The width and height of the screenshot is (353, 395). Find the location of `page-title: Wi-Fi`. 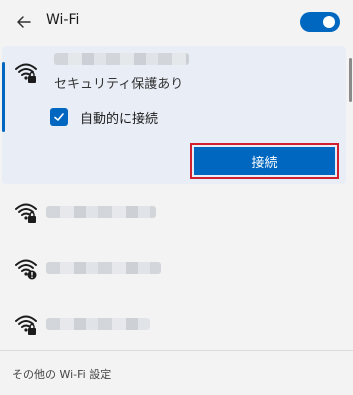

page-title: Wi-Fi is located at coordinates (63, 20).